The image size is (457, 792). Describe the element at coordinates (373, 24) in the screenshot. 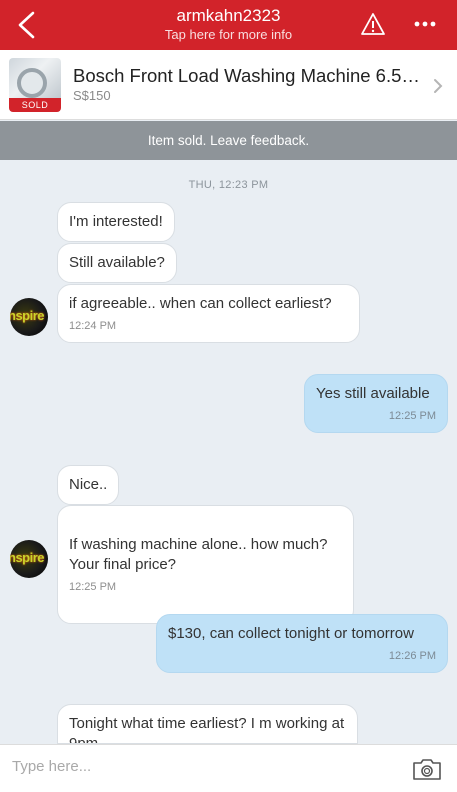

I see `warning-icon` at that location.